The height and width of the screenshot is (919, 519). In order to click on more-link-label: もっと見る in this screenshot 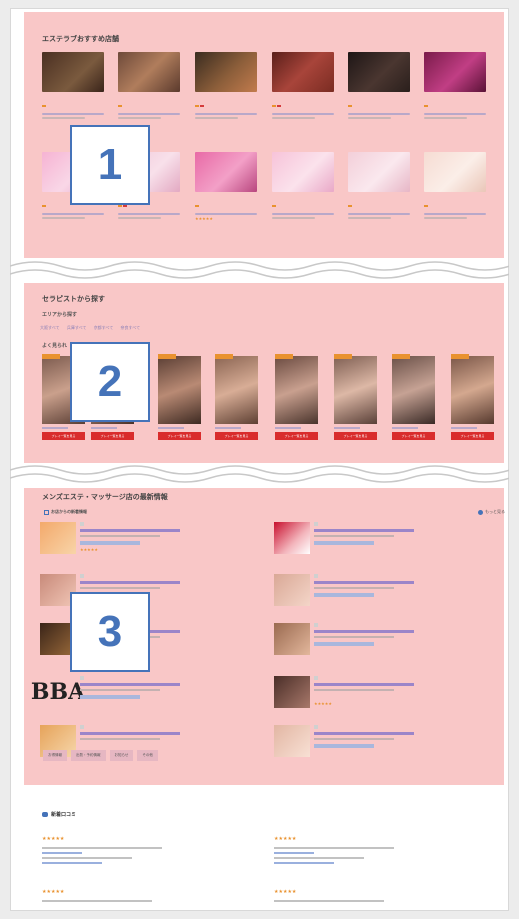, I will do `click(495, 511)`.